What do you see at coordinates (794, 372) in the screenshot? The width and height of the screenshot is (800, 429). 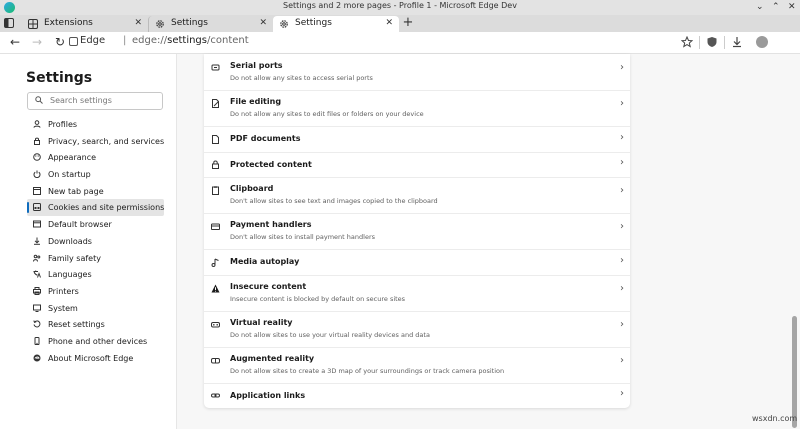 I see `scrollbar` at bounding box center [794, 372].